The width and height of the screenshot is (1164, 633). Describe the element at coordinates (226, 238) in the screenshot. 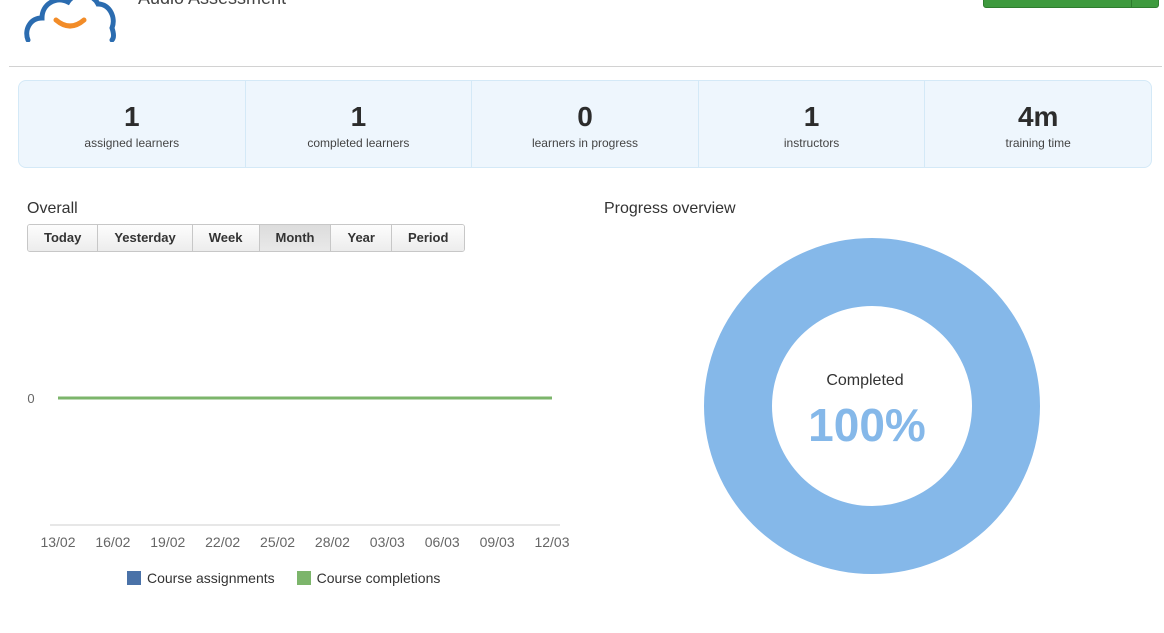

I see `filter-week: Week` at that location.